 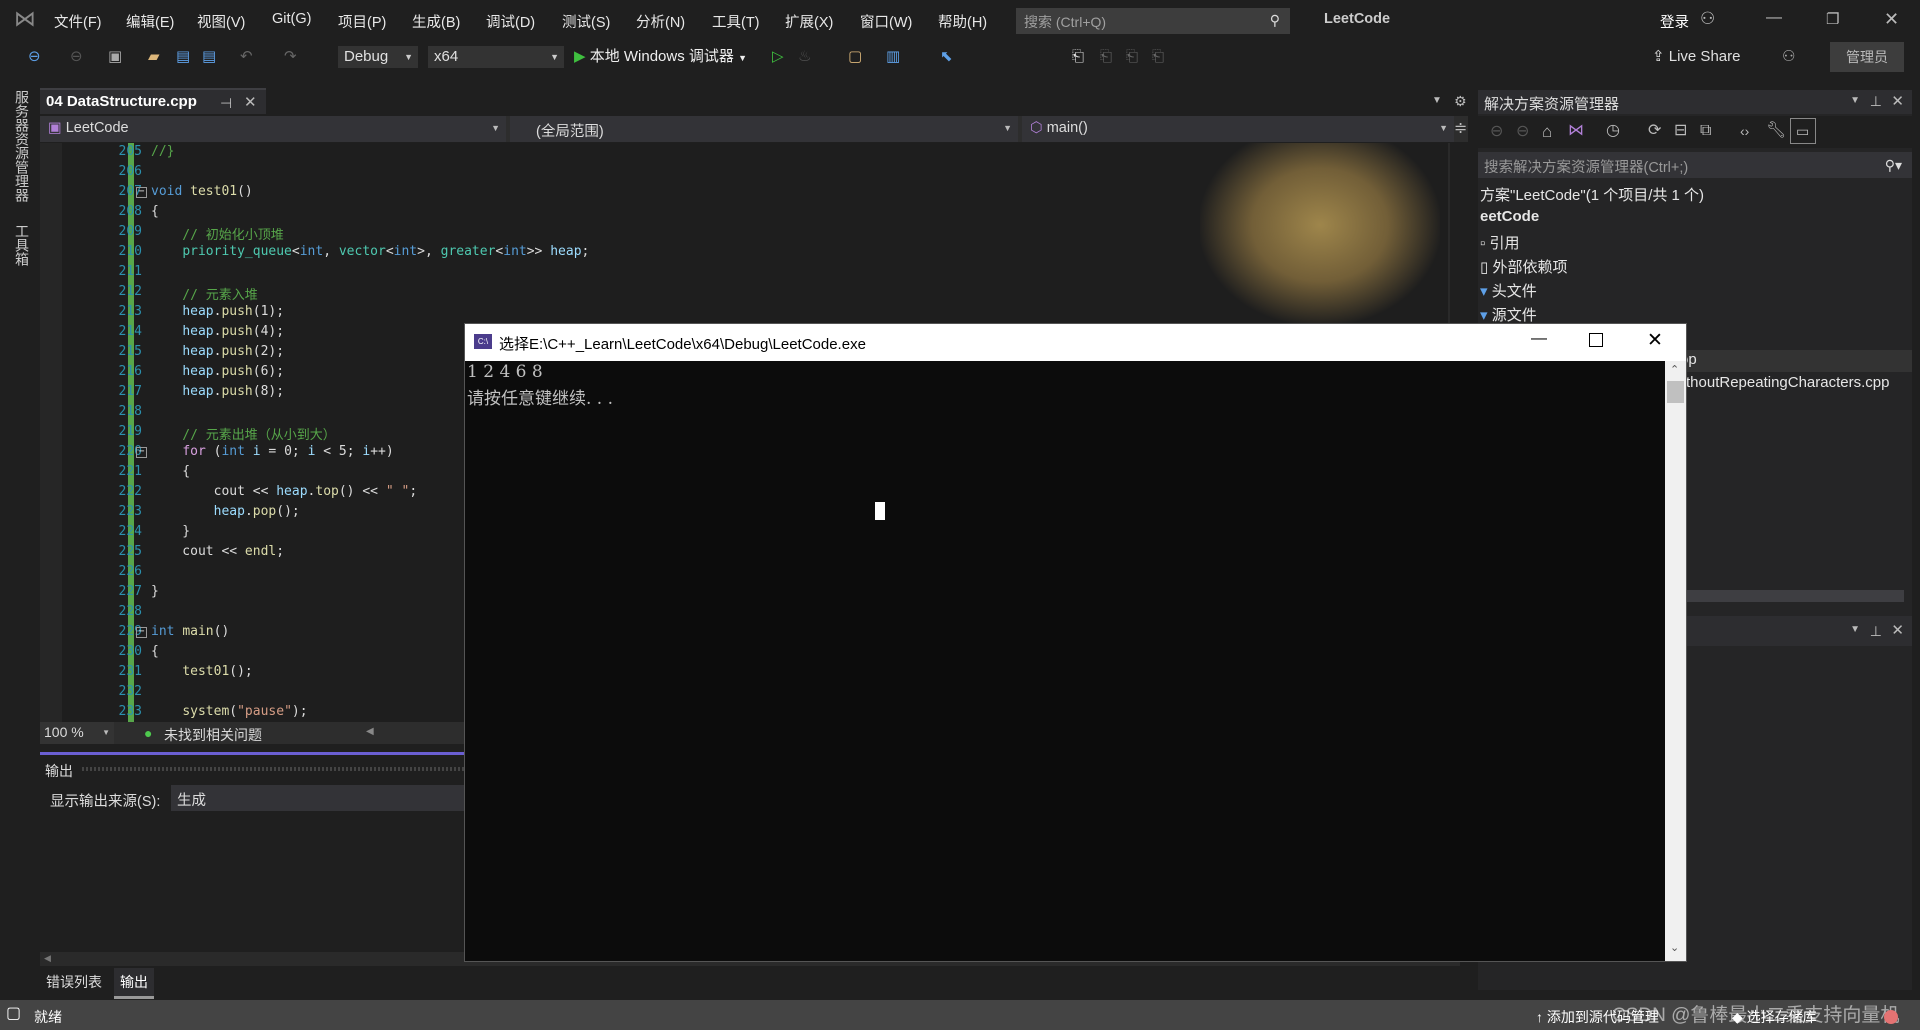 I want to click on code-line: heap.push(4);, so click(x=217, y=331).